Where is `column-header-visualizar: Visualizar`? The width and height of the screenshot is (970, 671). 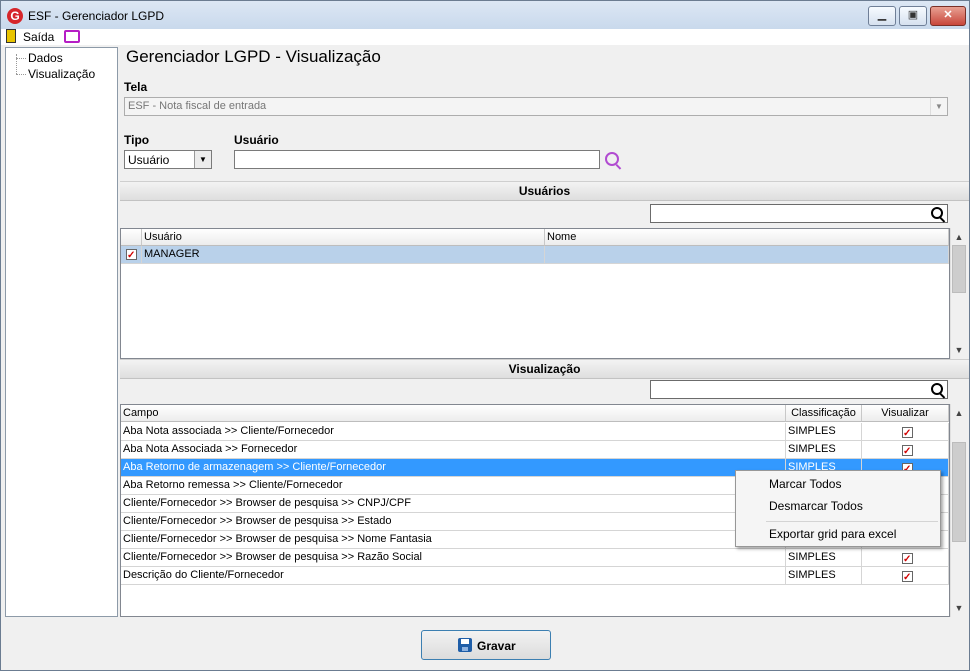 column-header-visualizar: Visualizar is located at coordinates (905, 413).